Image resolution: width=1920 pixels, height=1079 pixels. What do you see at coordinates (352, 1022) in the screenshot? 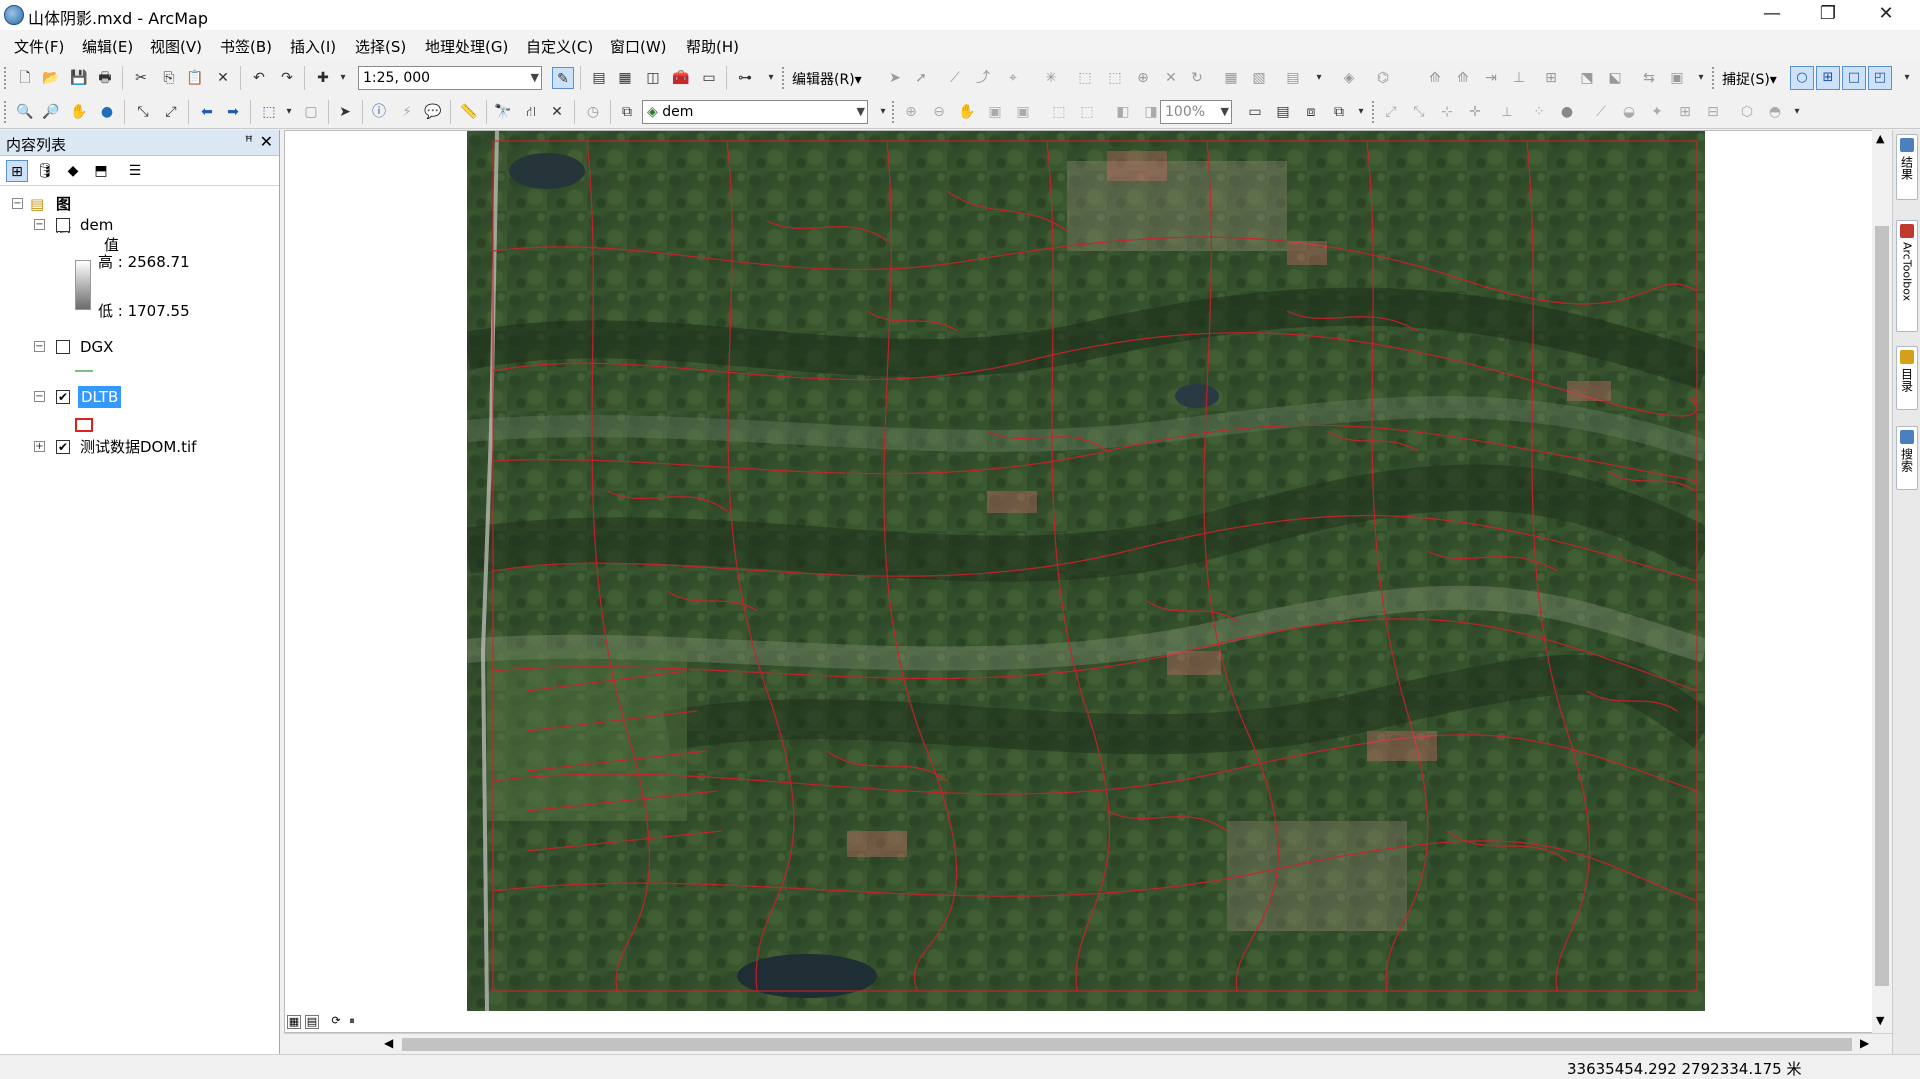
I see `pause-drawing-icon: ⏸` at bounding box center [352, 1022].